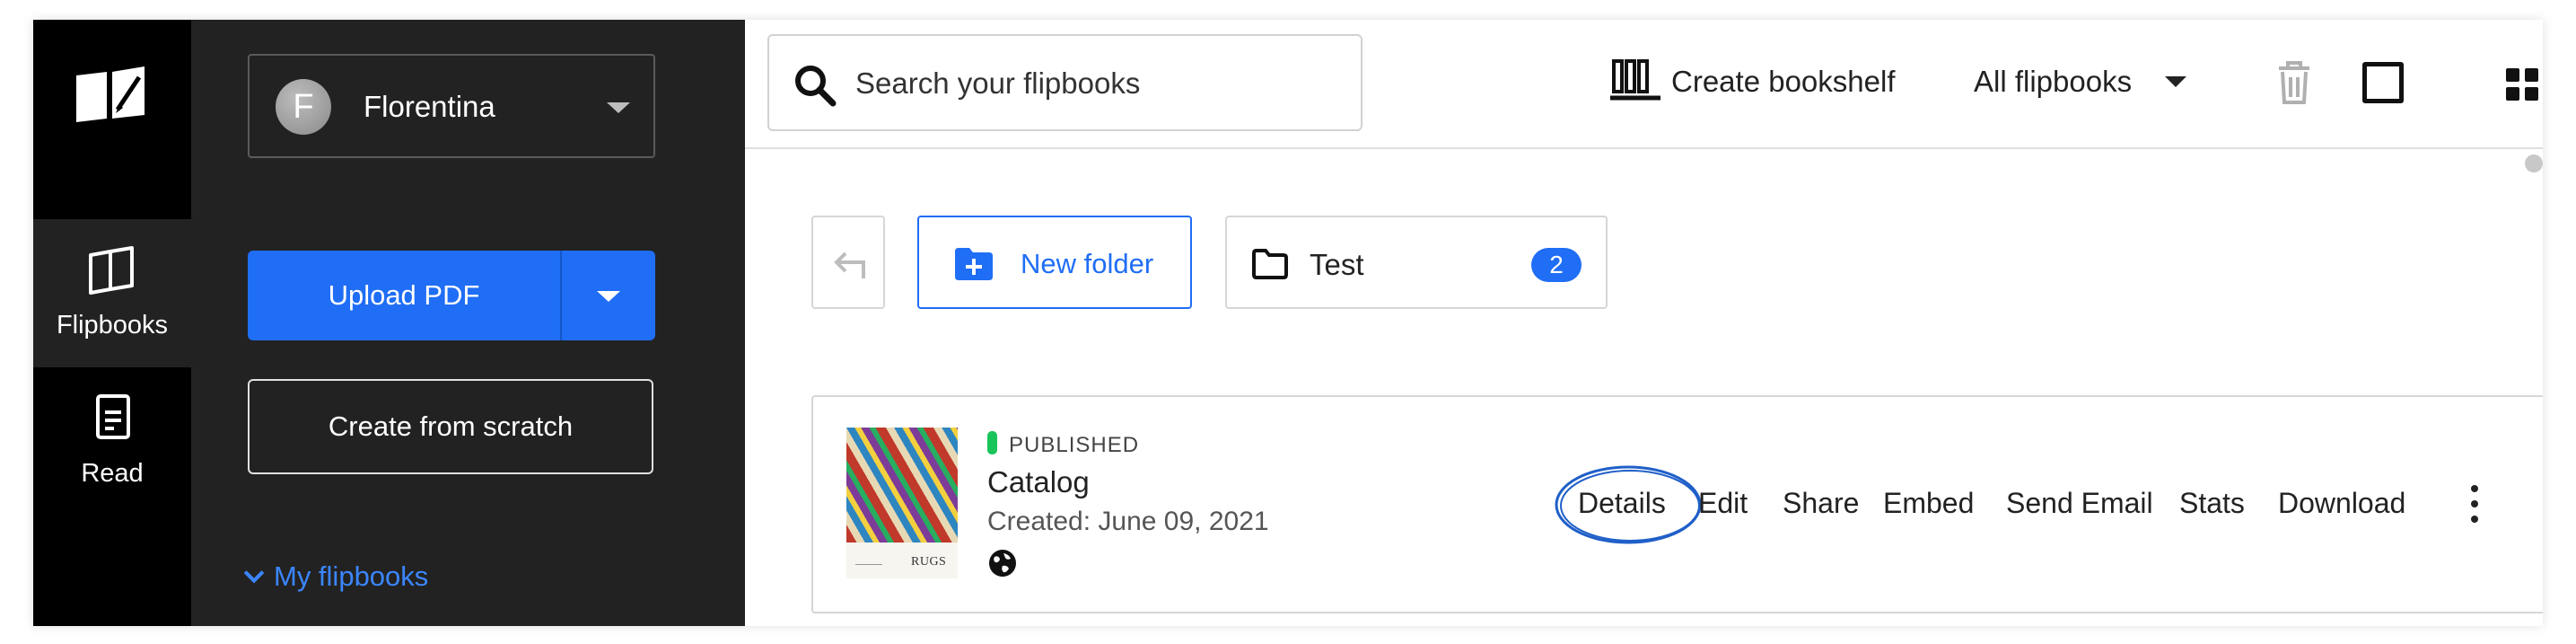 This screenshot has width=2576, height=644. Describe the element at coordinates (2053, 82) in the screenshot. I see `filter-dropdown: All flipbooks` at that location.